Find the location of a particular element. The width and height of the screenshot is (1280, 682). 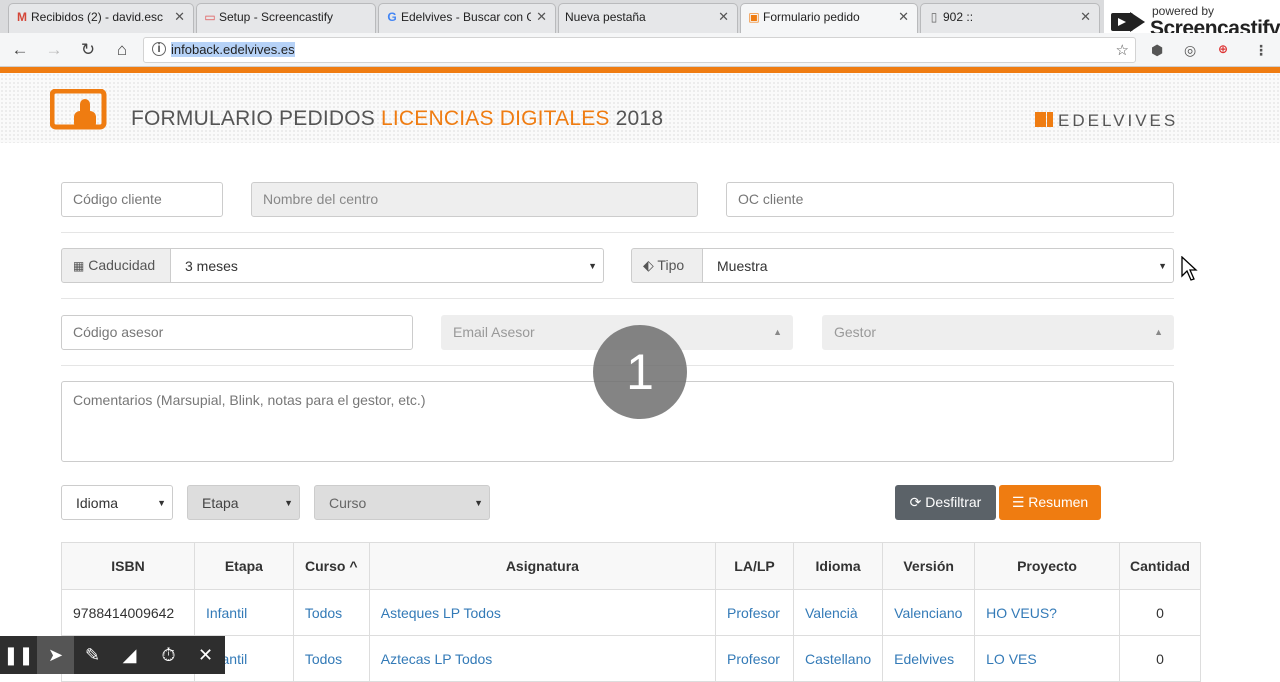

col-etapa: Etapa is located at coordinates (243, 566).